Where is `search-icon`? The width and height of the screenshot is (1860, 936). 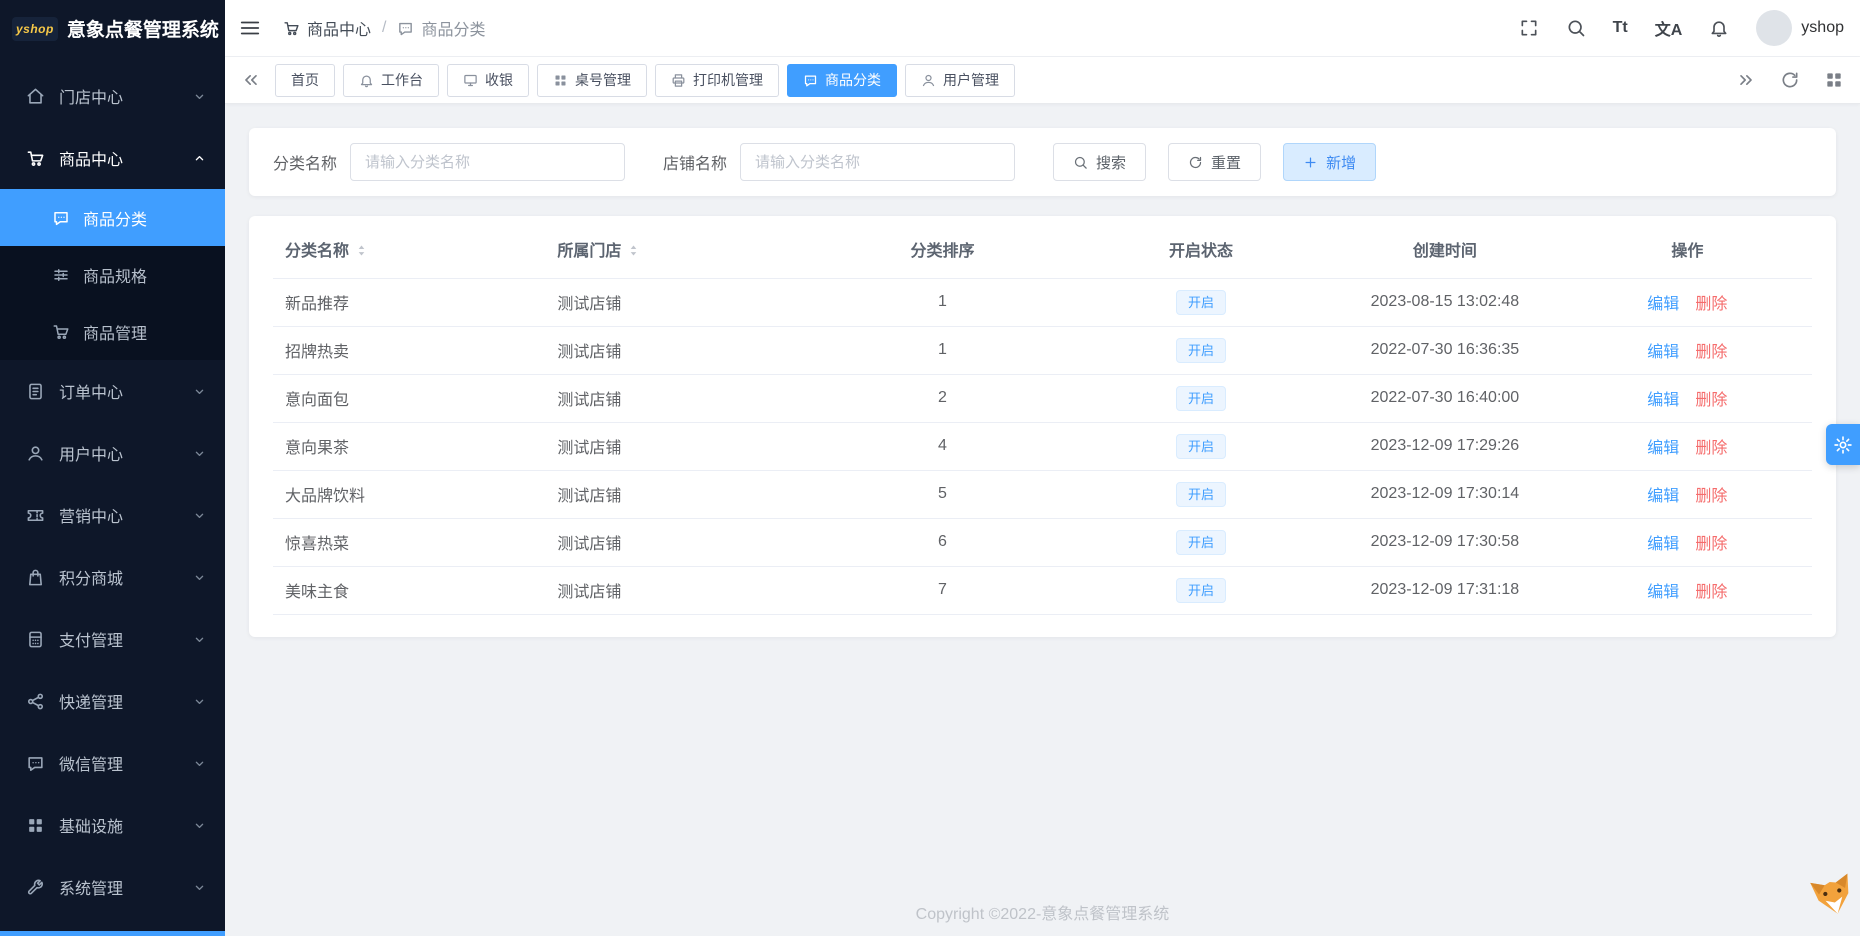
search-icon is located at coordinates (1576, 28).